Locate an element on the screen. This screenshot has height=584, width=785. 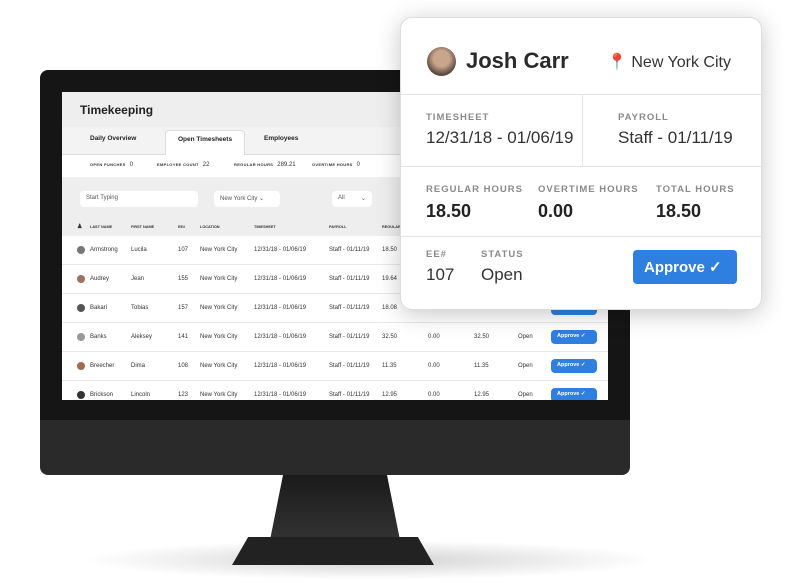
cell-total: 11.35 is located at coordinates (481, 366).